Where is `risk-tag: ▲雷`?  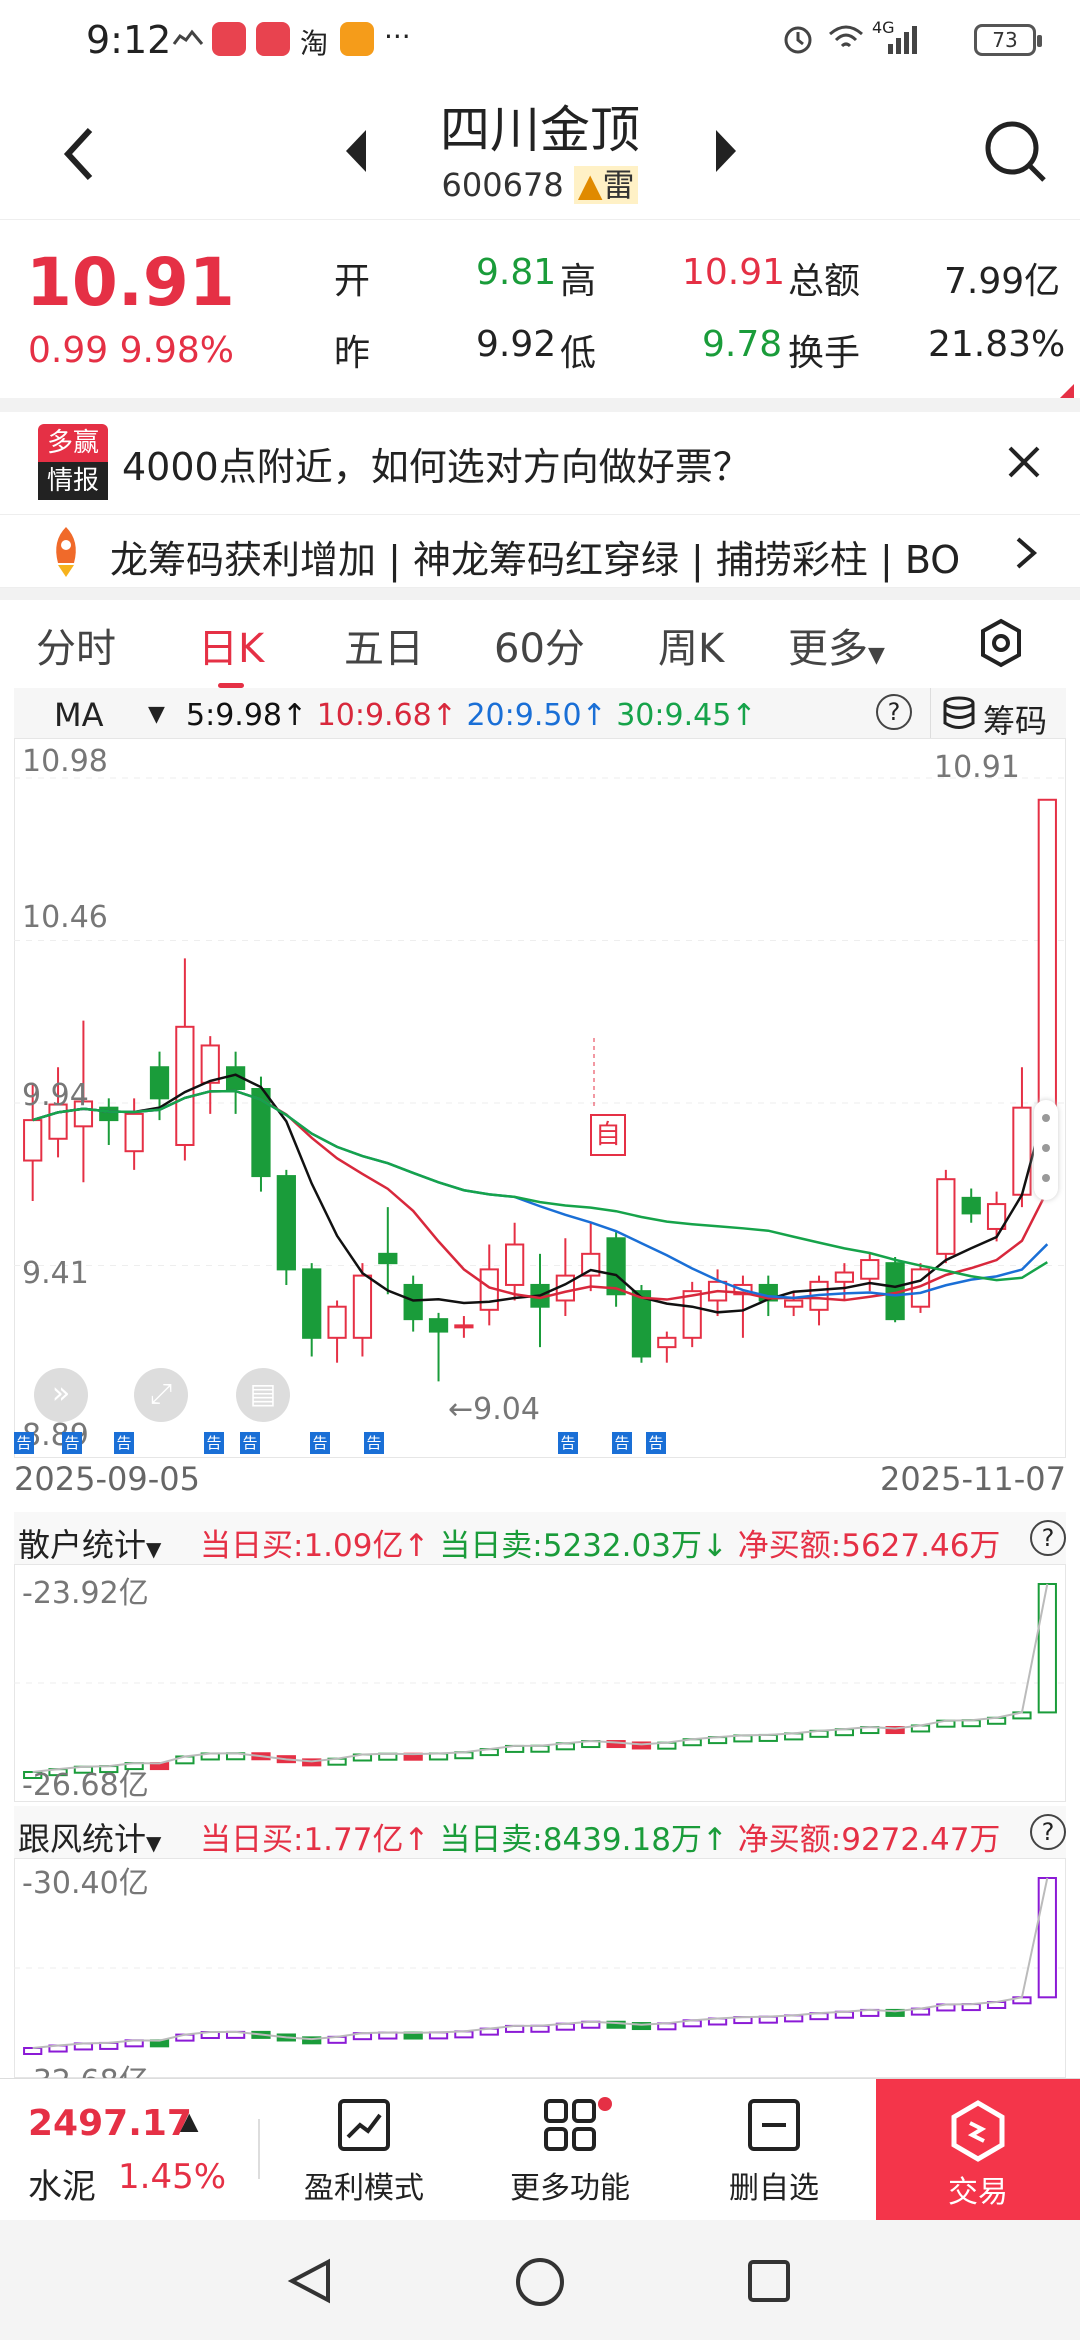 risk-tag: ▲雷 is located at coordinates (606, 185).